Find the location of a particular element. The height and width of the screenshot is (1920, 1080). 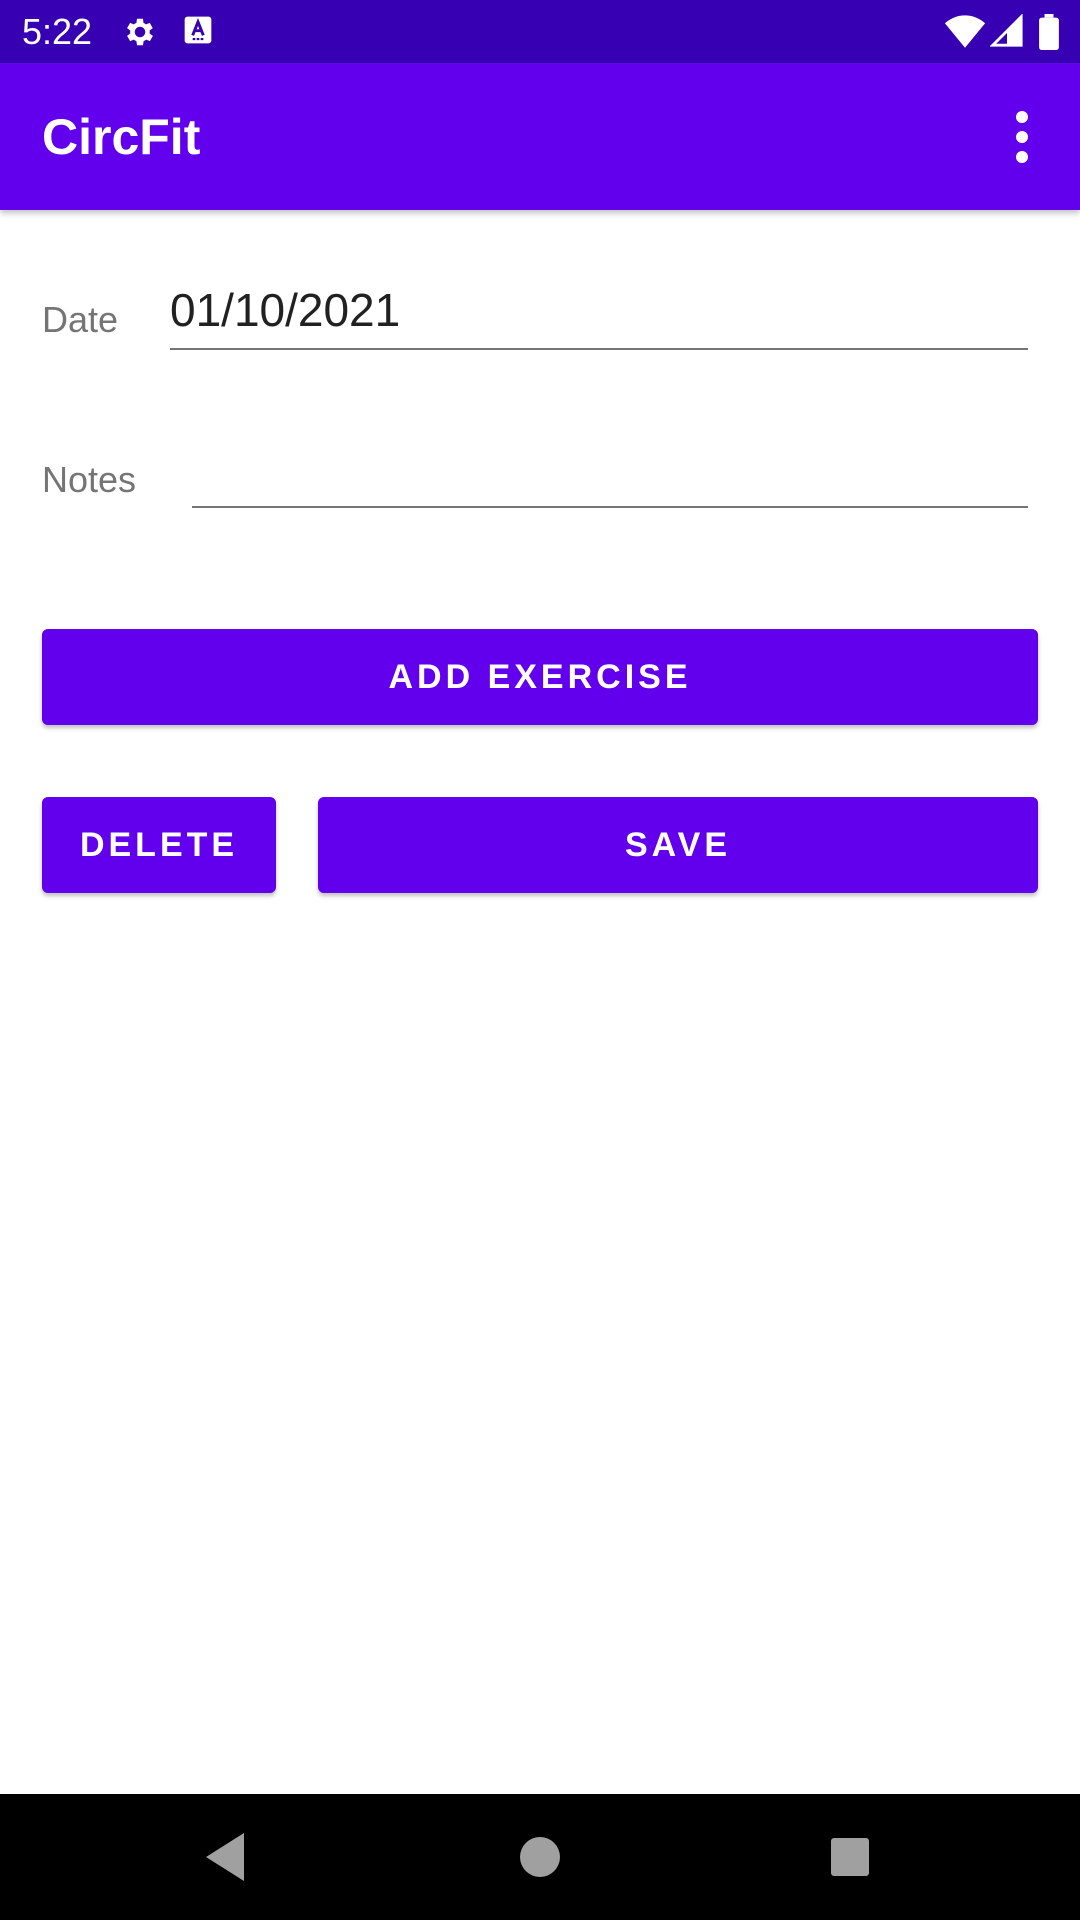

save-button: SAVE is located at coordinates (678, 845).